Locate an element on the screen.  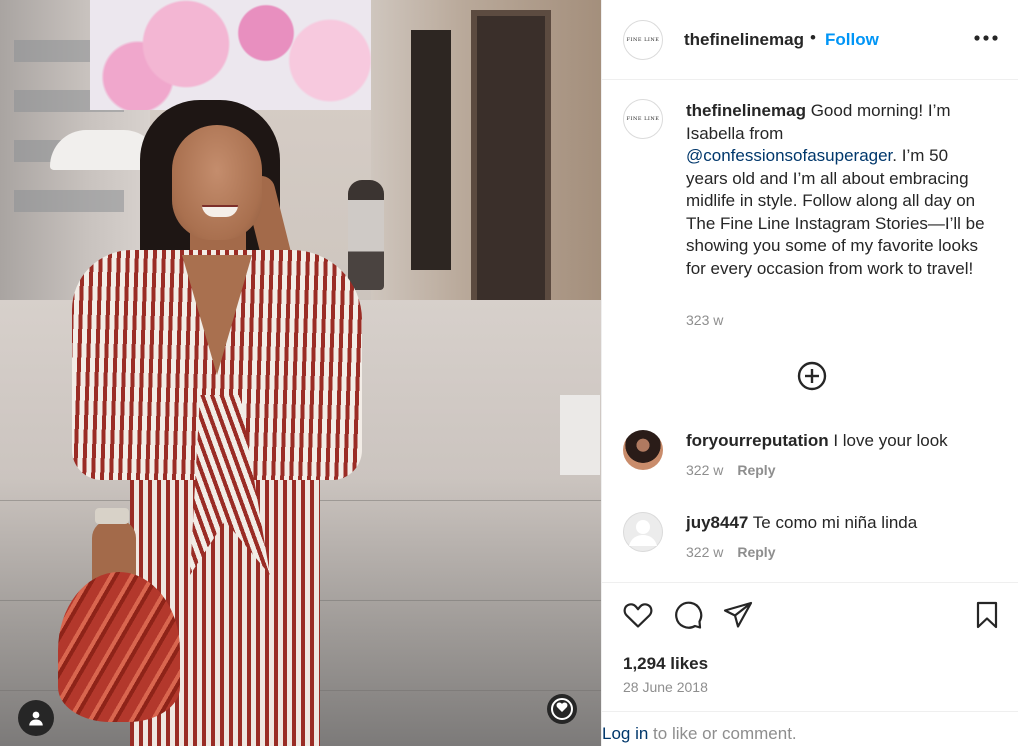
login-prompt: Log in to like or comment. is located at coordinates (810, 728).